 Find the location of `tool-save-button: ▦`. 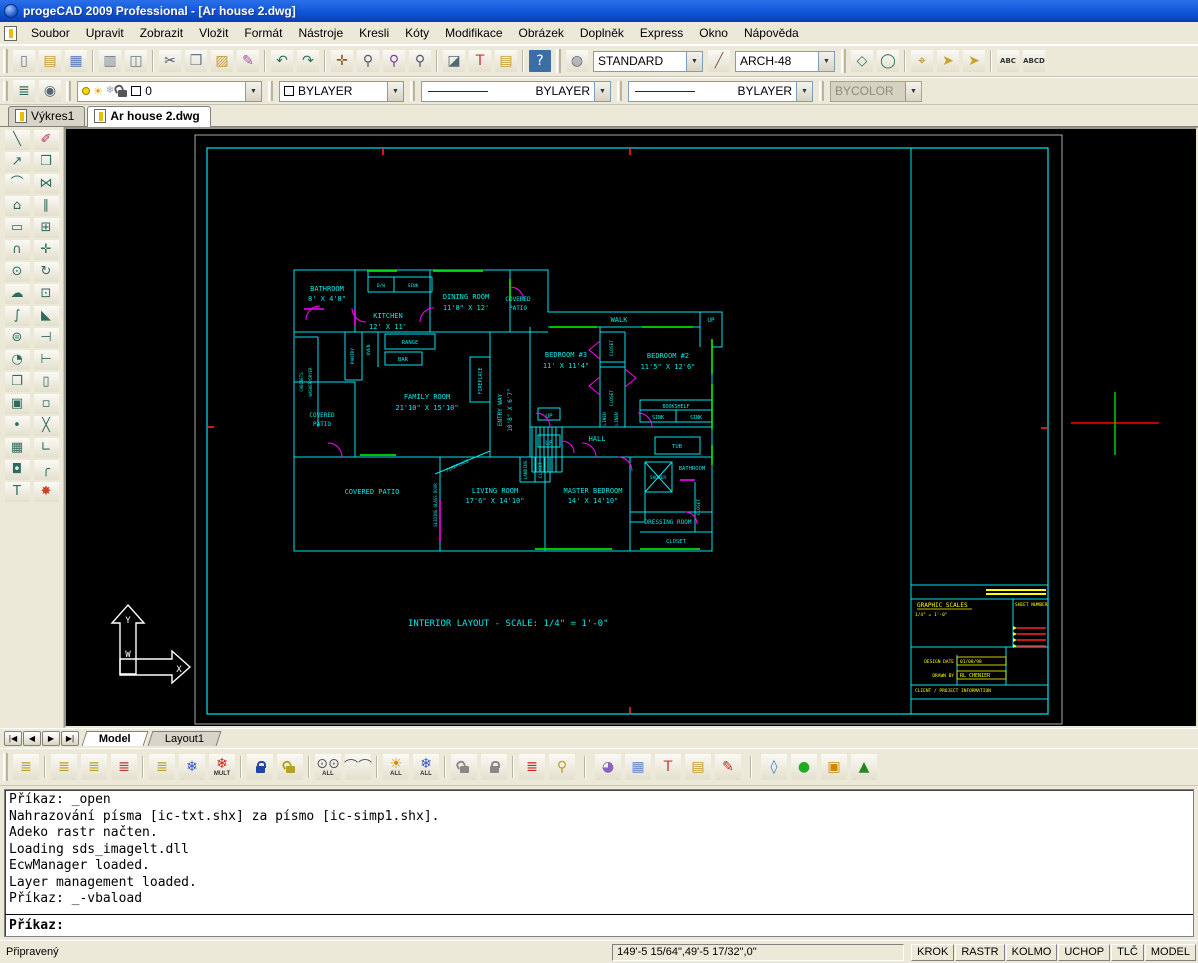

tool-save-button: ▦ is located at coordinates (76, 61).